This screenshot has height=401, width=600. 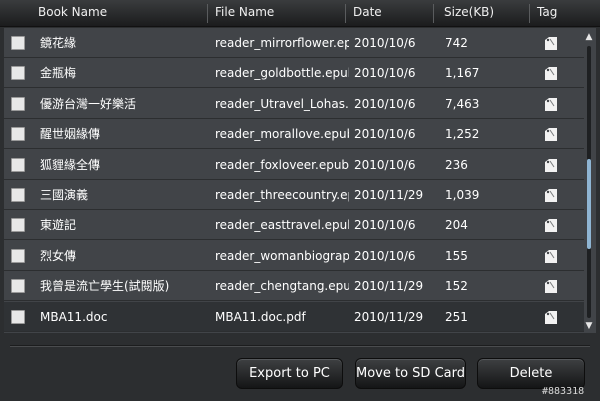 What do you see at coordinates (456, 43) in the screenshot?
I see `size-cell: 742` at bounding box center [456, 43].